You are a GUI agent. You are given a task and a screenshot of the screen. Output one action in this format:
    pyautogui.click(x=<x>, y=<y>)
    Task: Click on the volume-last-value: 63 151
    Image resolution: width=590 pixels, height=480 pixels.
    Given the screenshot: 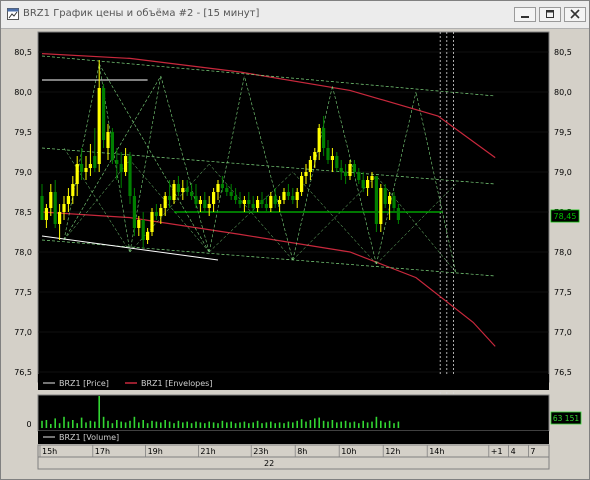 What is the action you would take?
    pyautogui.click(x=566, y=418)
    